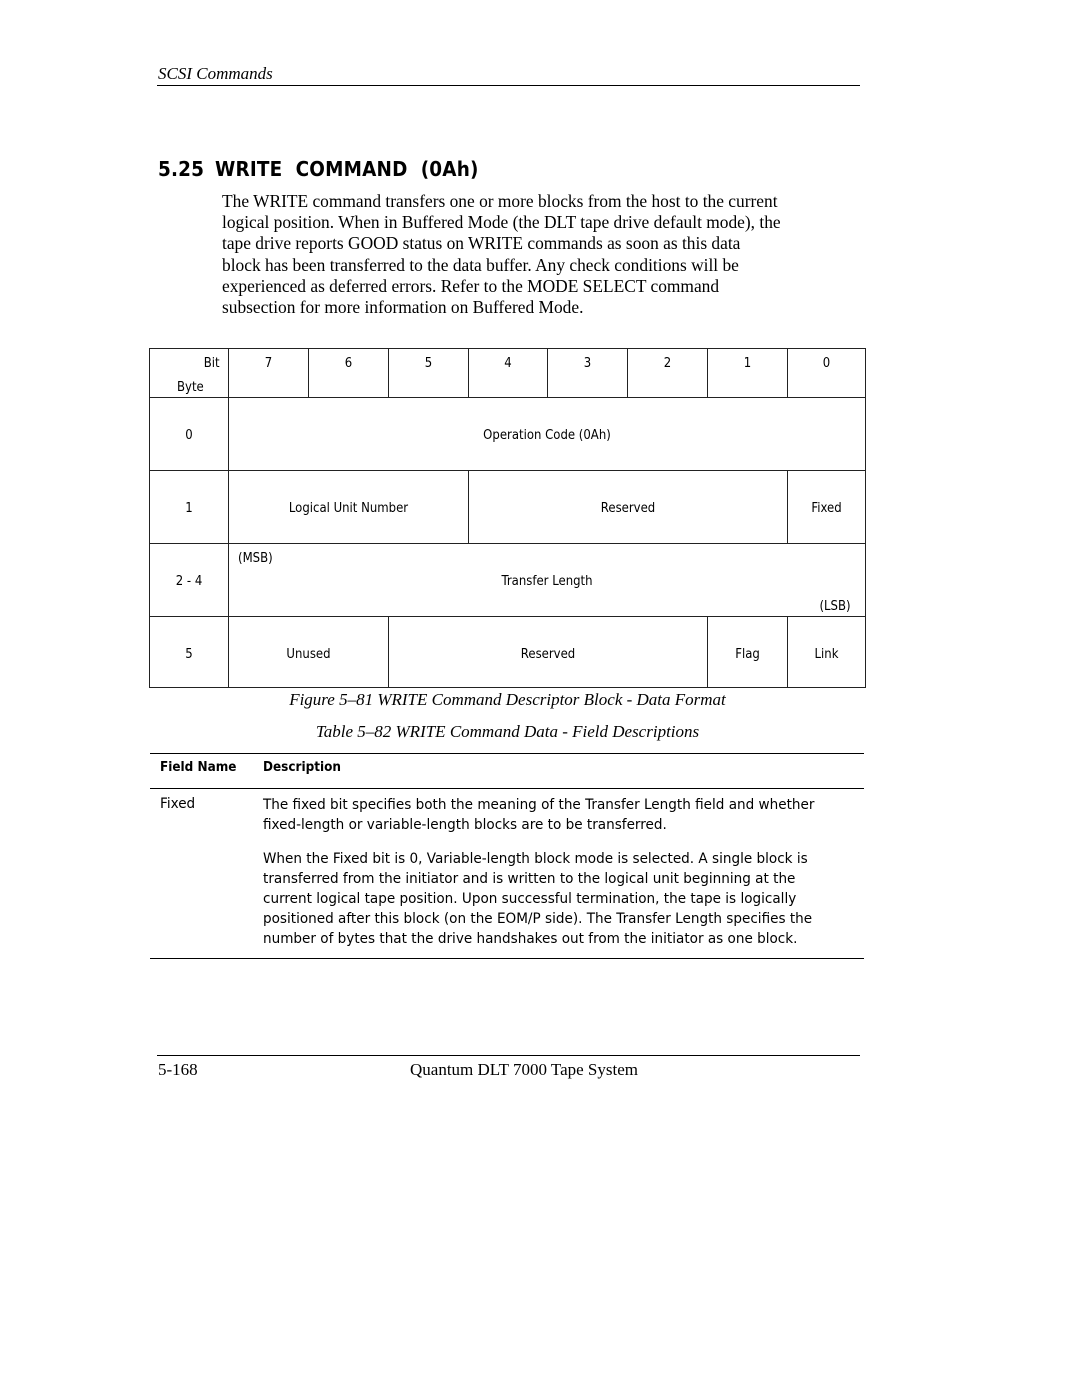  I want to click on lsb-label: (LSB), so click(835, 606).